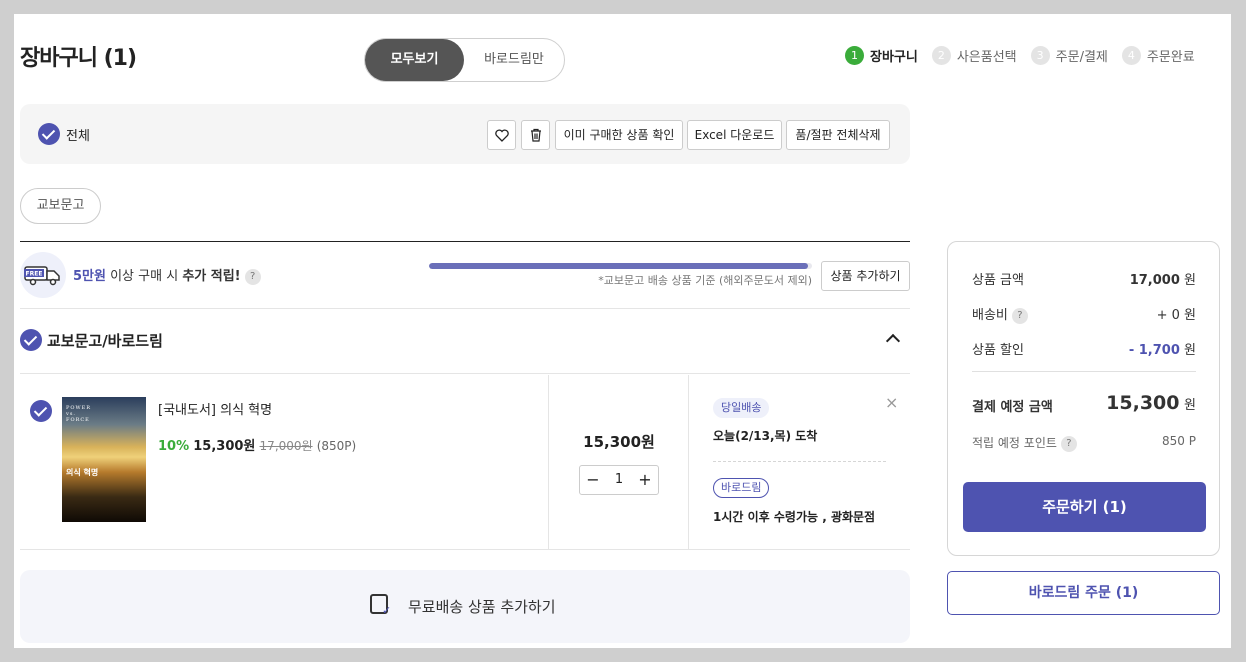  I want to click on summary-points: 적립 예정 포인트? 850 P, so click(1084, 443).